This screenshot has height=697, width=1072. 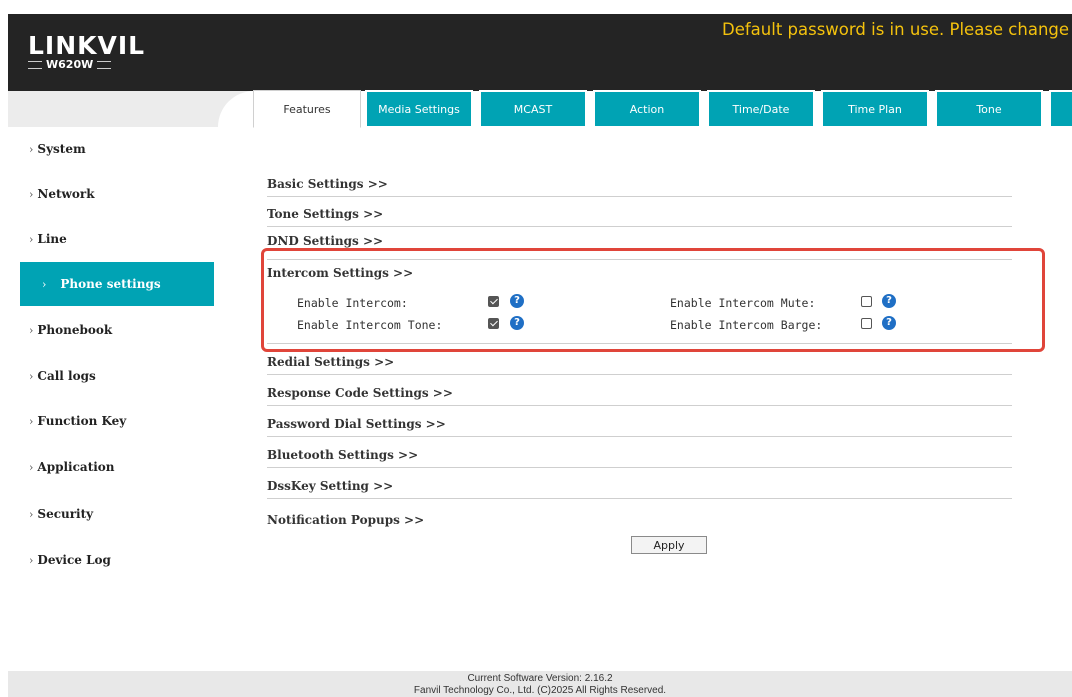 What do you see at coordinates (1060, 108) in the screenshot?
I see `tab-more` at bounding box center [1060, 108].